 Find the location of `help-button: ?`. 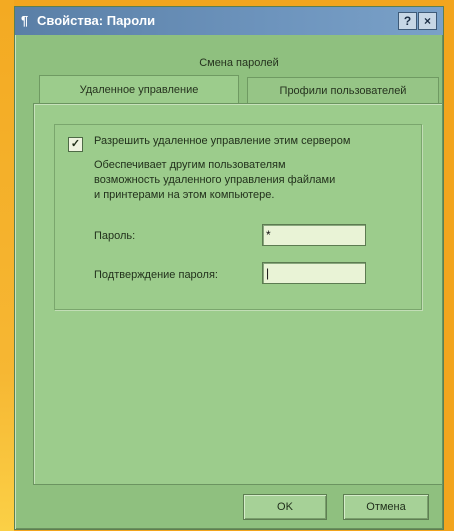

help-button: ? is located at coordinates (407, 21).